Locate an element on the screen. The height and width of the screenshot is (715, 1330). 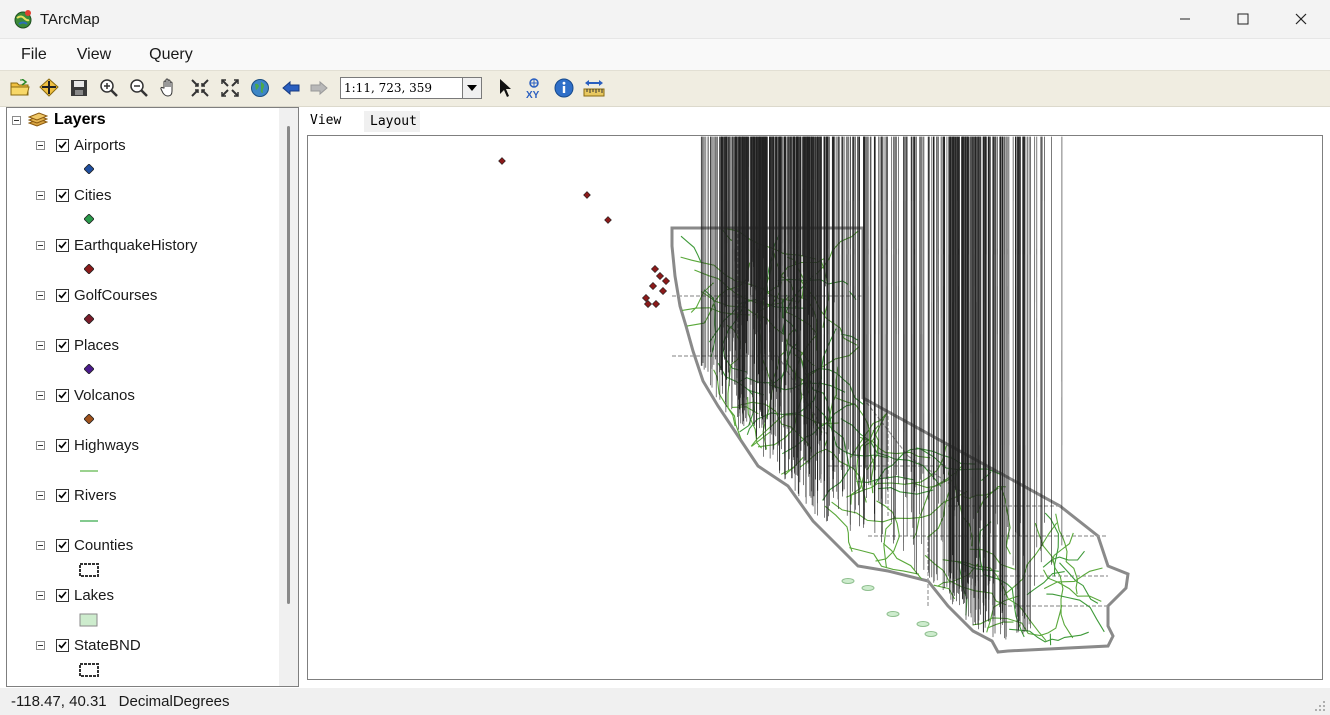
go-to-xy-icon: XY is located at coordinates (534, 88).